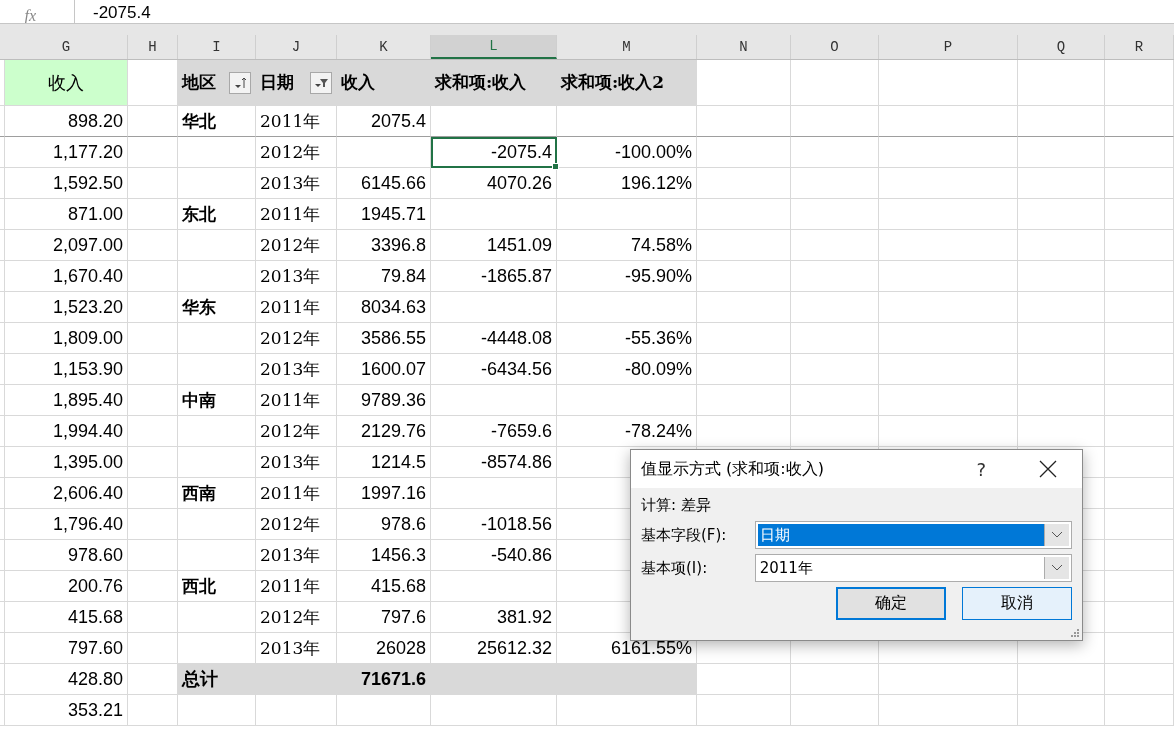 This screenshot has width=1174, height=730. I want to click on table-cell: -95.90%, so click(627, 276).